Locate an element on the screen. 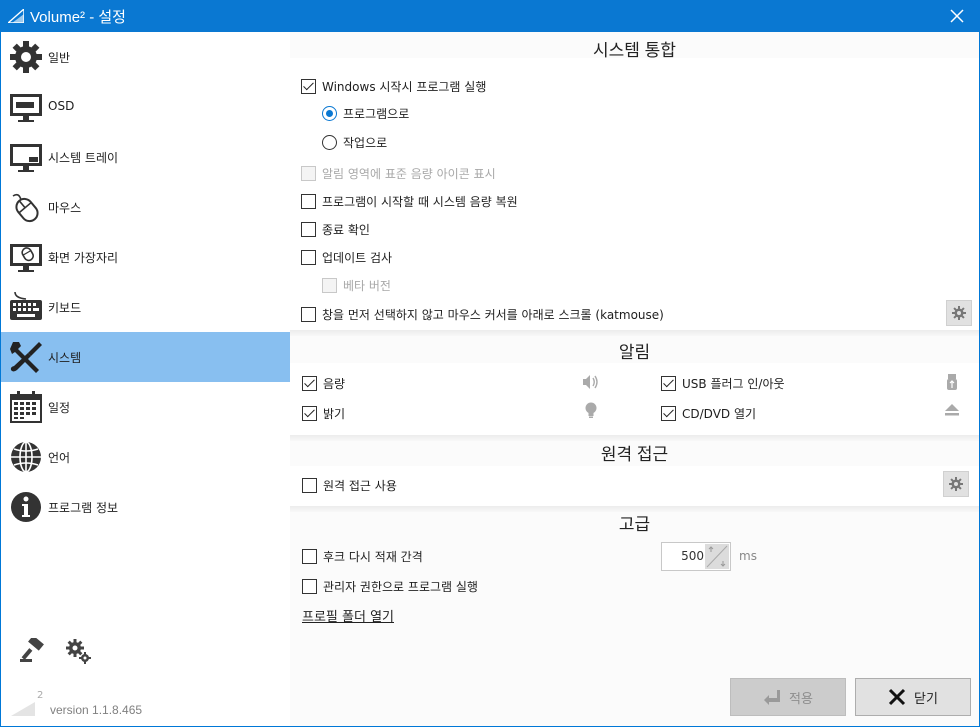 The image size is (980, 727). window-close-button is located at coordinates (957, 16).